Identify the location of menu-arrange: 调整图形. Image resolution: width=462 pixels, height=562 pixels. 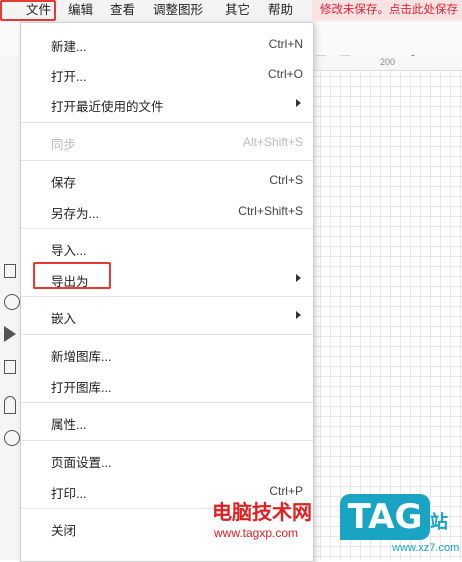
(178, 10).